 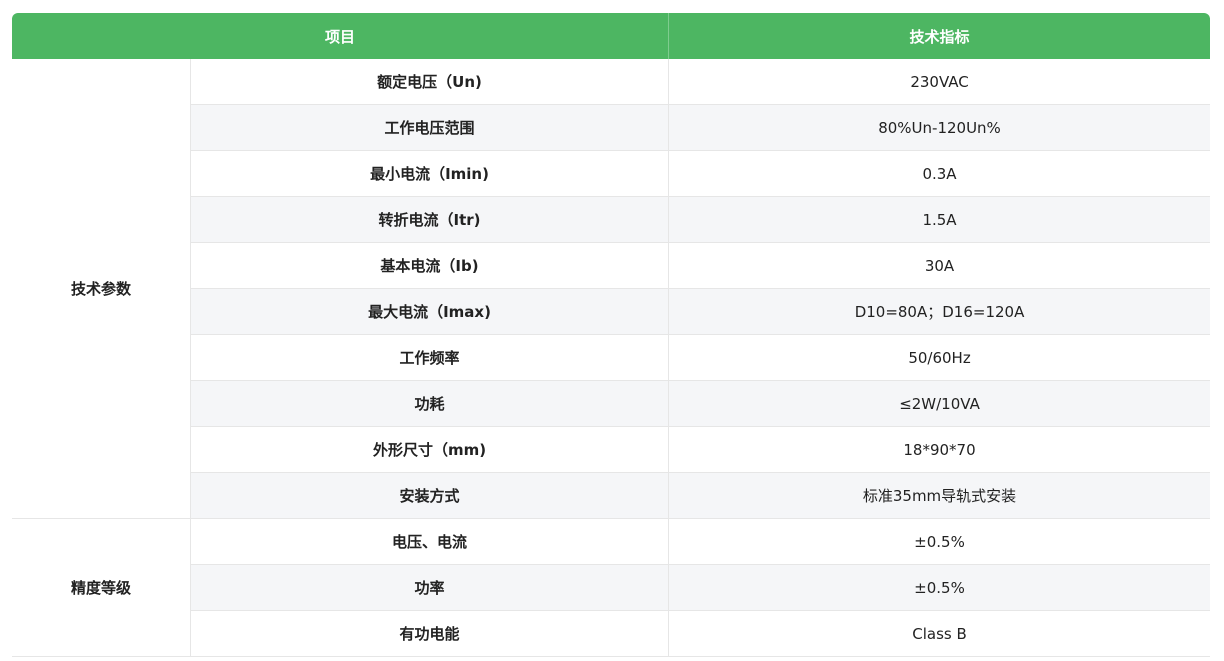 I want to click on table-row: 有功电能 Class B, so click(x=611, y=634).